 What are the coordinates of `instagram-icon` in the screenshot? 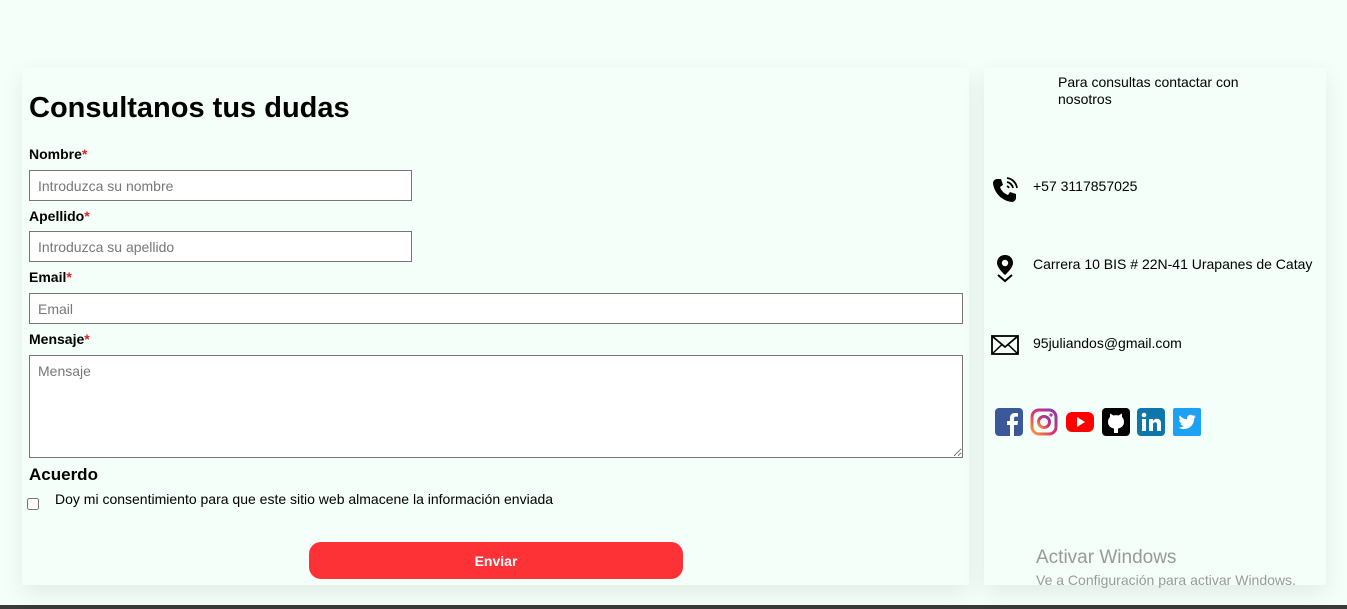 It's located at (1044, 422).